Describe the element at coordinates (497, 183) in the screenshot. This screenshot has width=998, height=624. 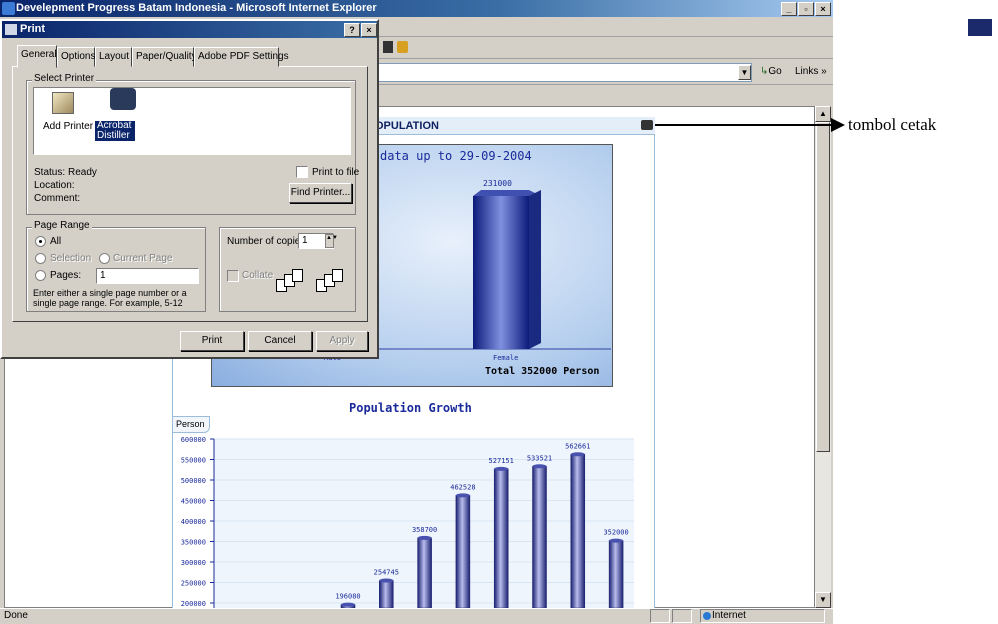
I see `female-value: 231000` at that location.